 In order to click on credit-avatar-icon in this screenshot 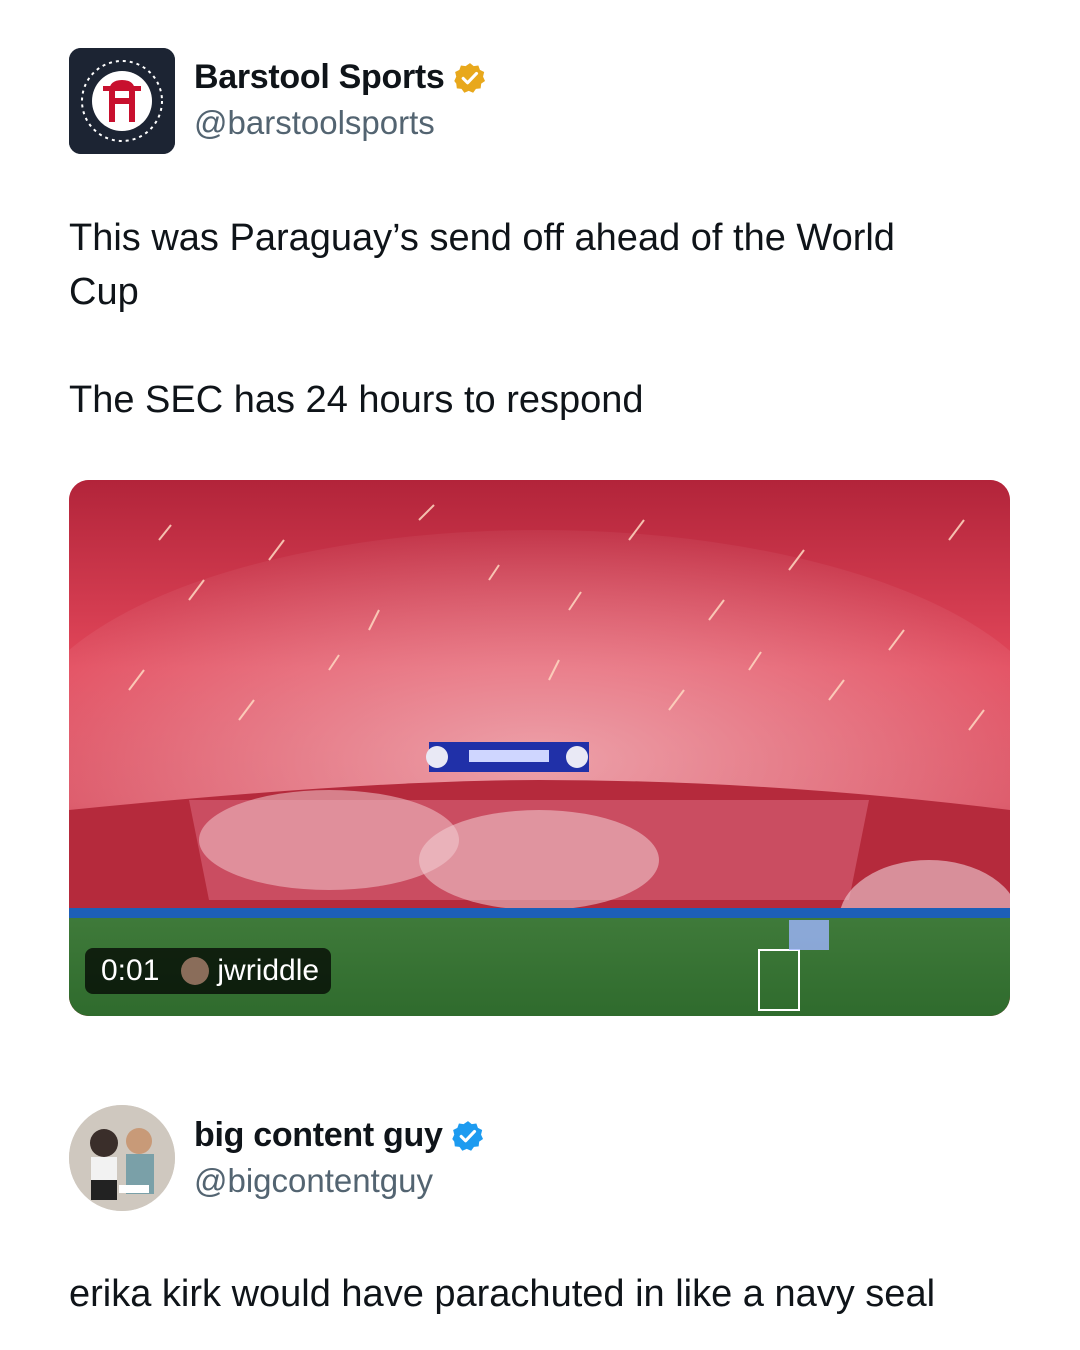, I will do `click(195, 971)`.